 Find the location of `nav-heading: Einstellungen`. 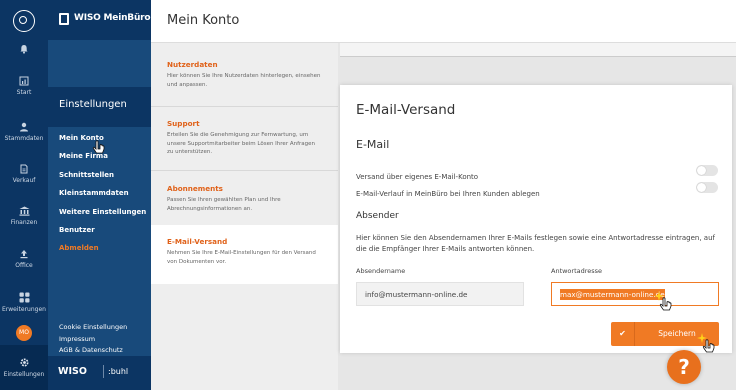

nav-heading: Einstellungen is located at coordinates (99, 107).